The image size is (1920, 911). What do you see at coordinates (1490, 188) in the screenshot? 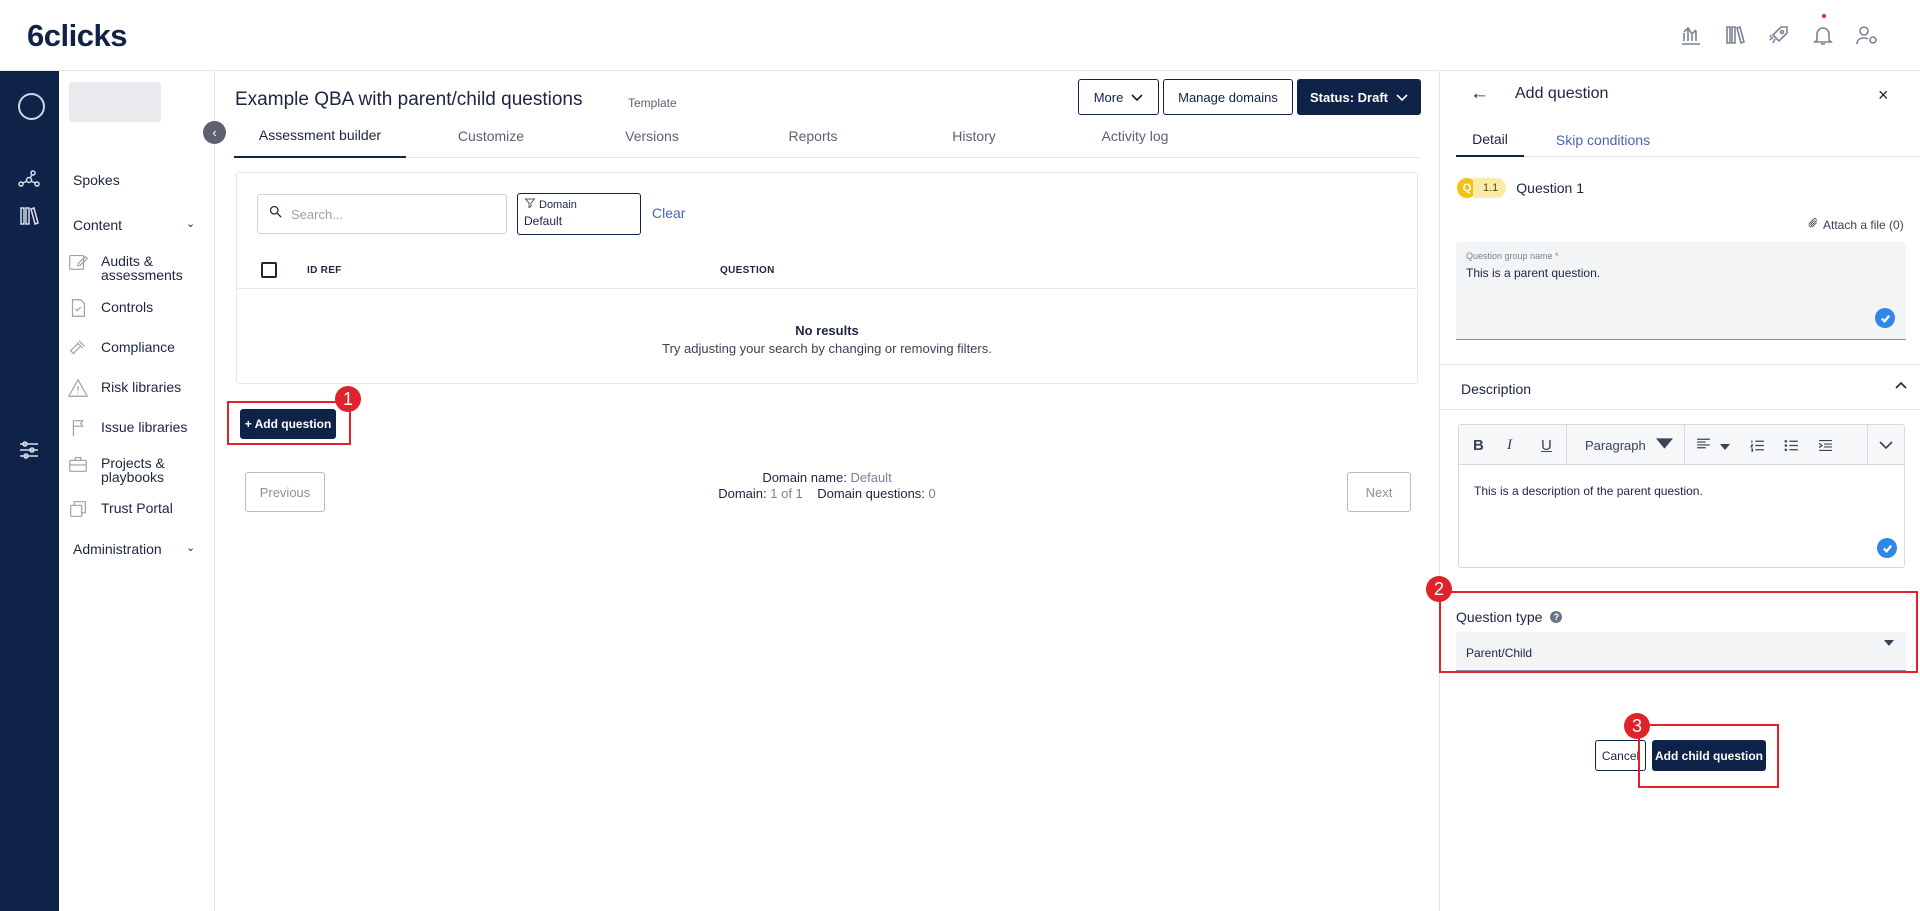
I see `question-number: 1.1` at bounding box center [1490, 188].